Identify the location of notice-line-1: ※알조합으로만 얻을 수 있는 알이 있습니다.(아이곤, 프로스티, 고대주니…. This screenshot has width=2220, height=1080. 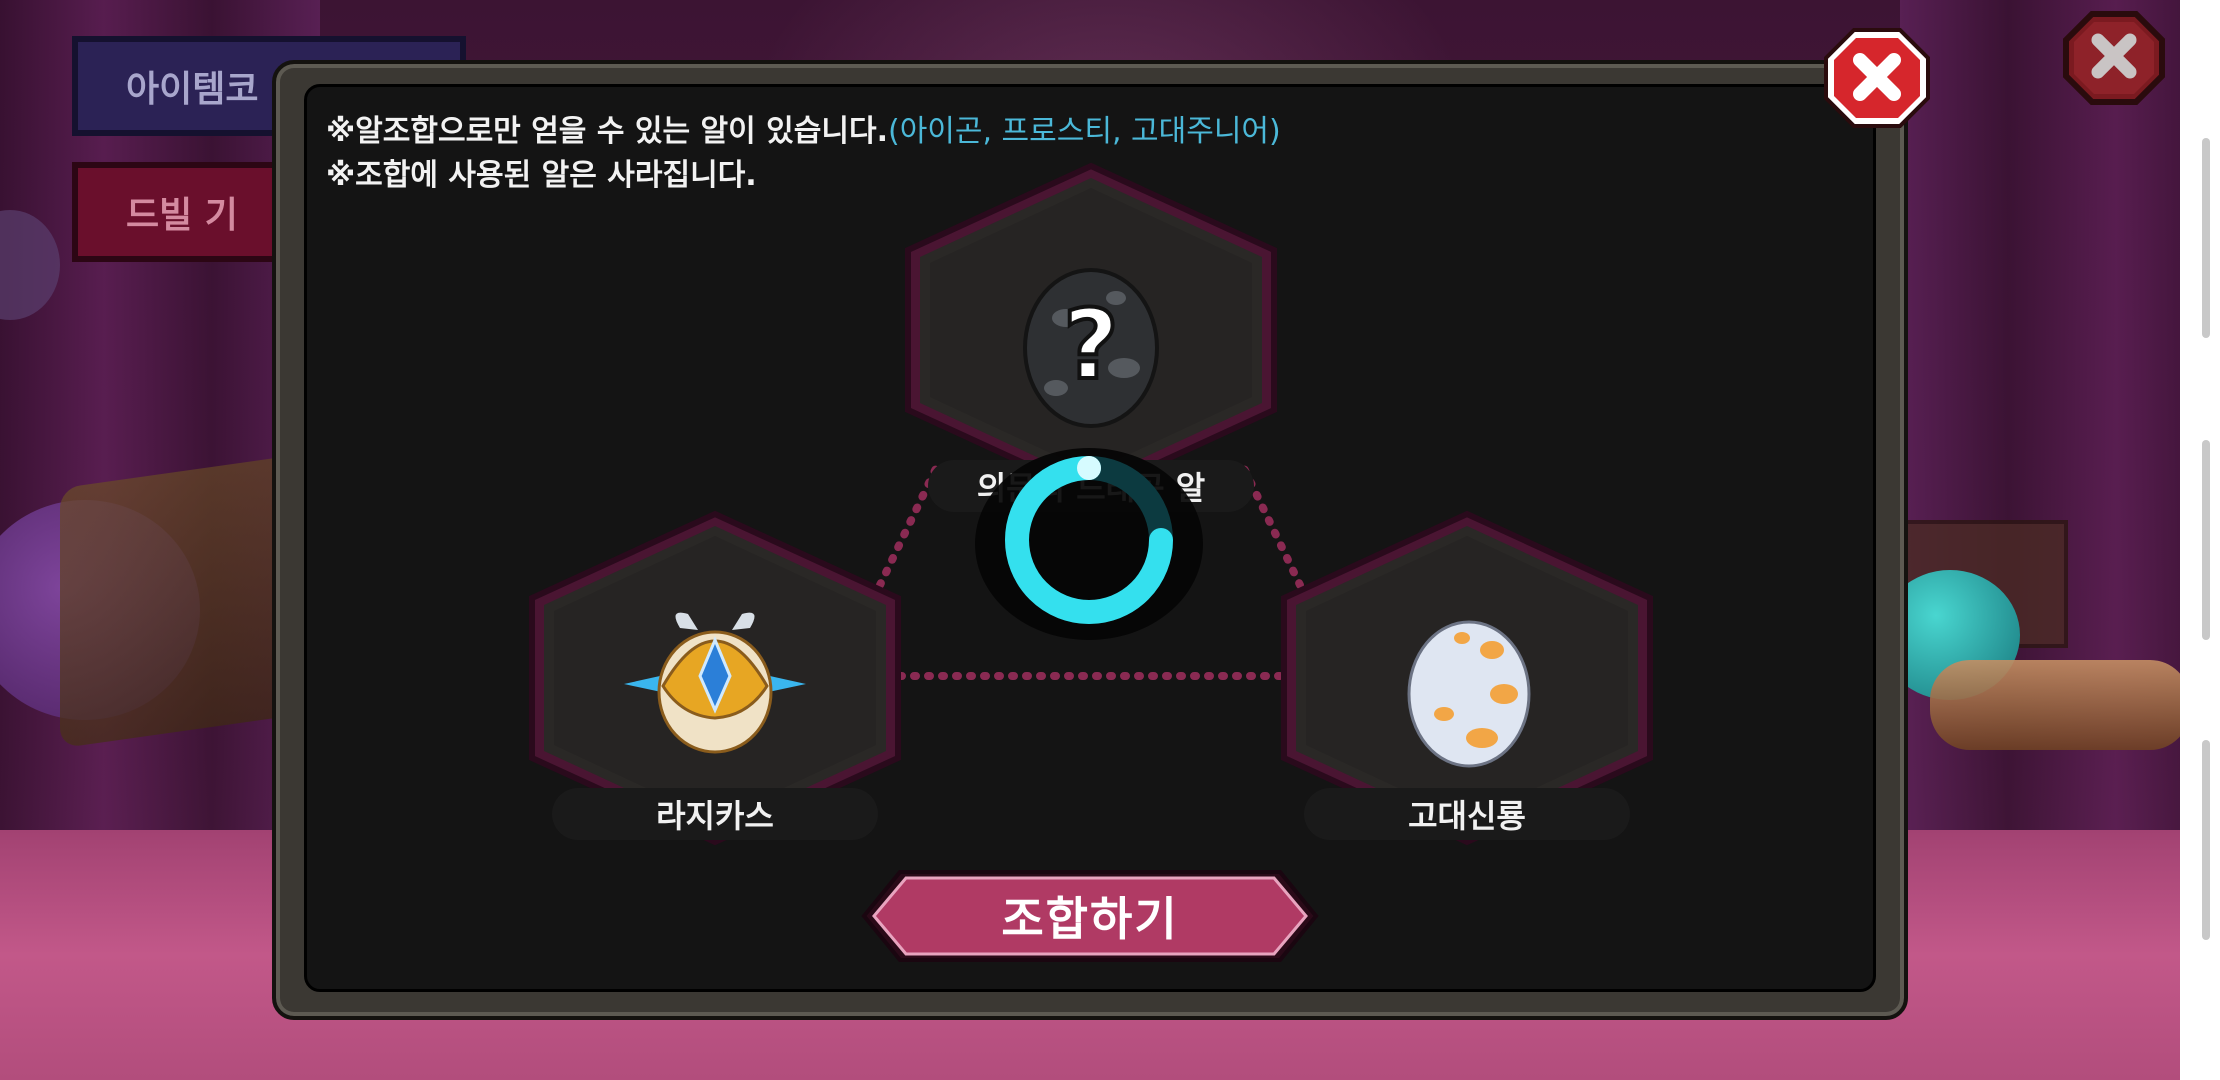
(803, 128).